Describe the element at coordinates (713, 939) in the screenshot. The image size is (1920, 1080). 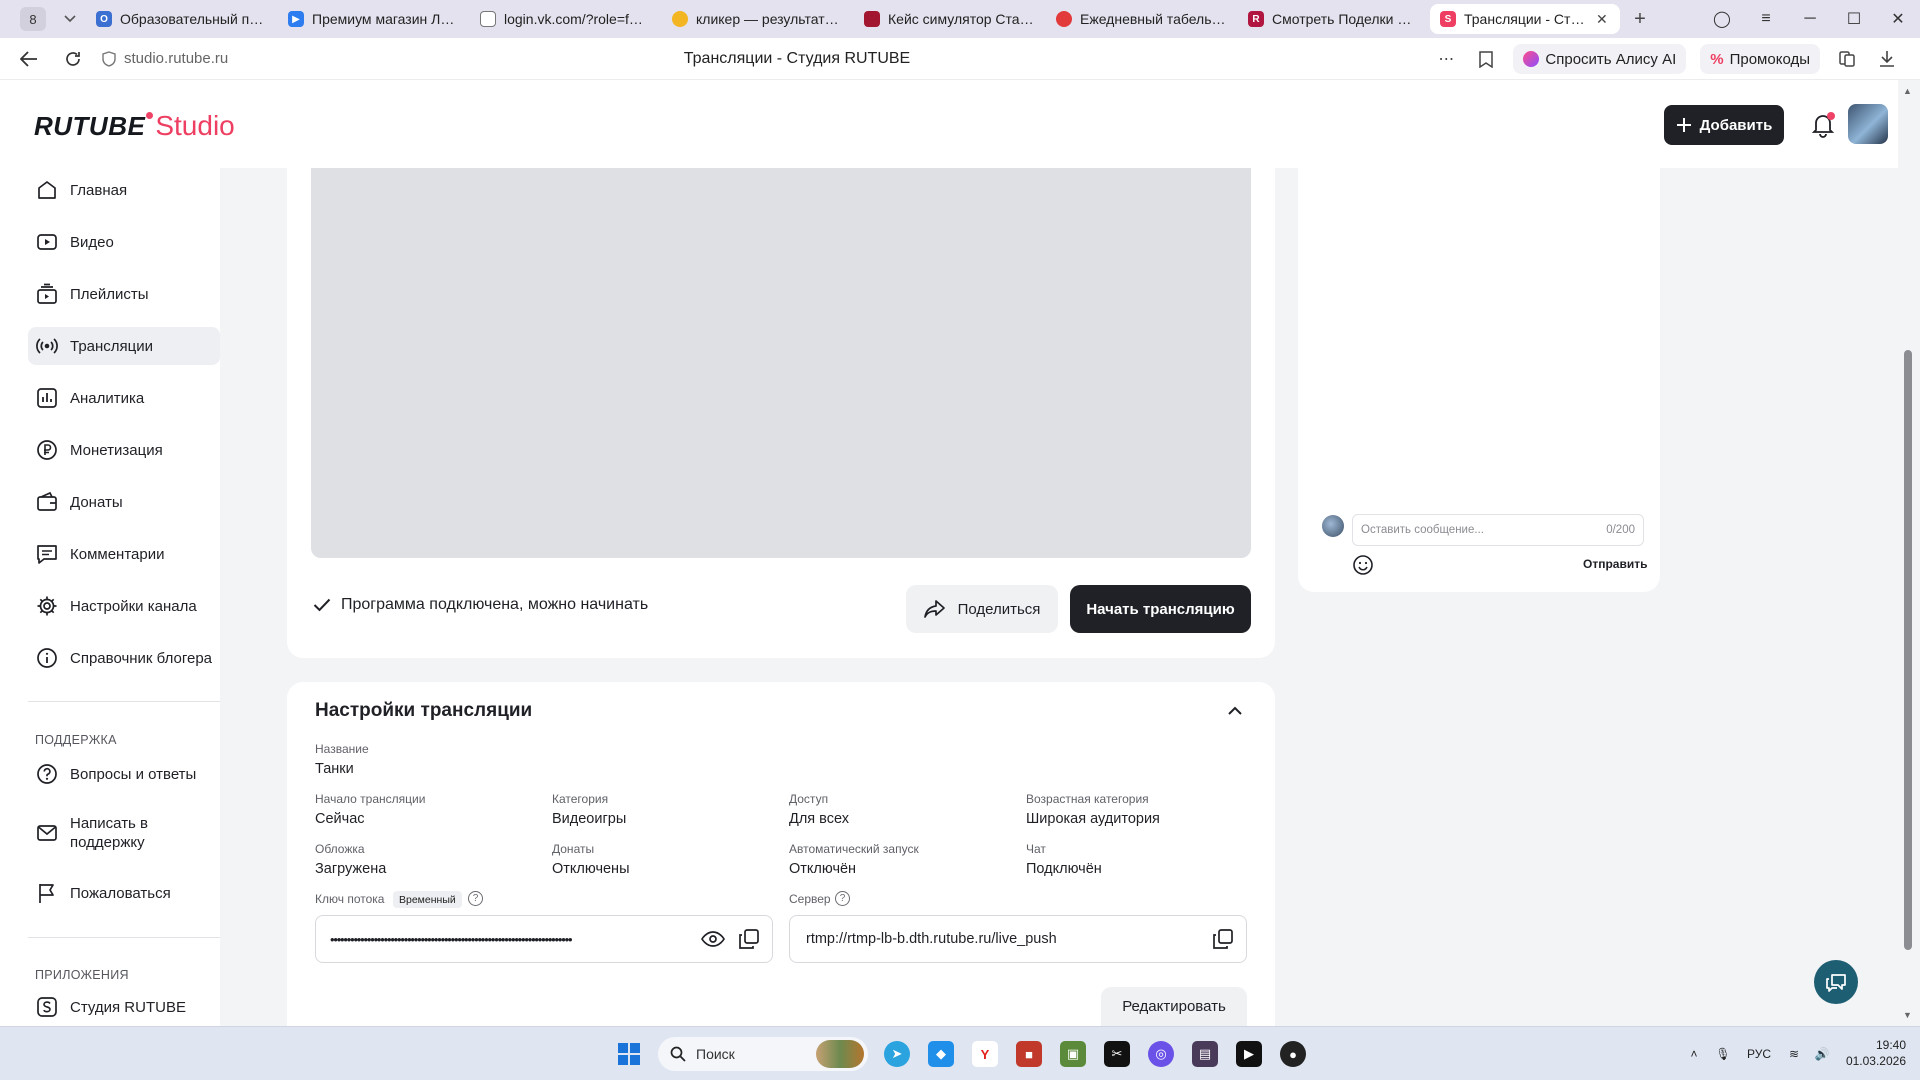
I see `show-key-eye-icon` at that location.